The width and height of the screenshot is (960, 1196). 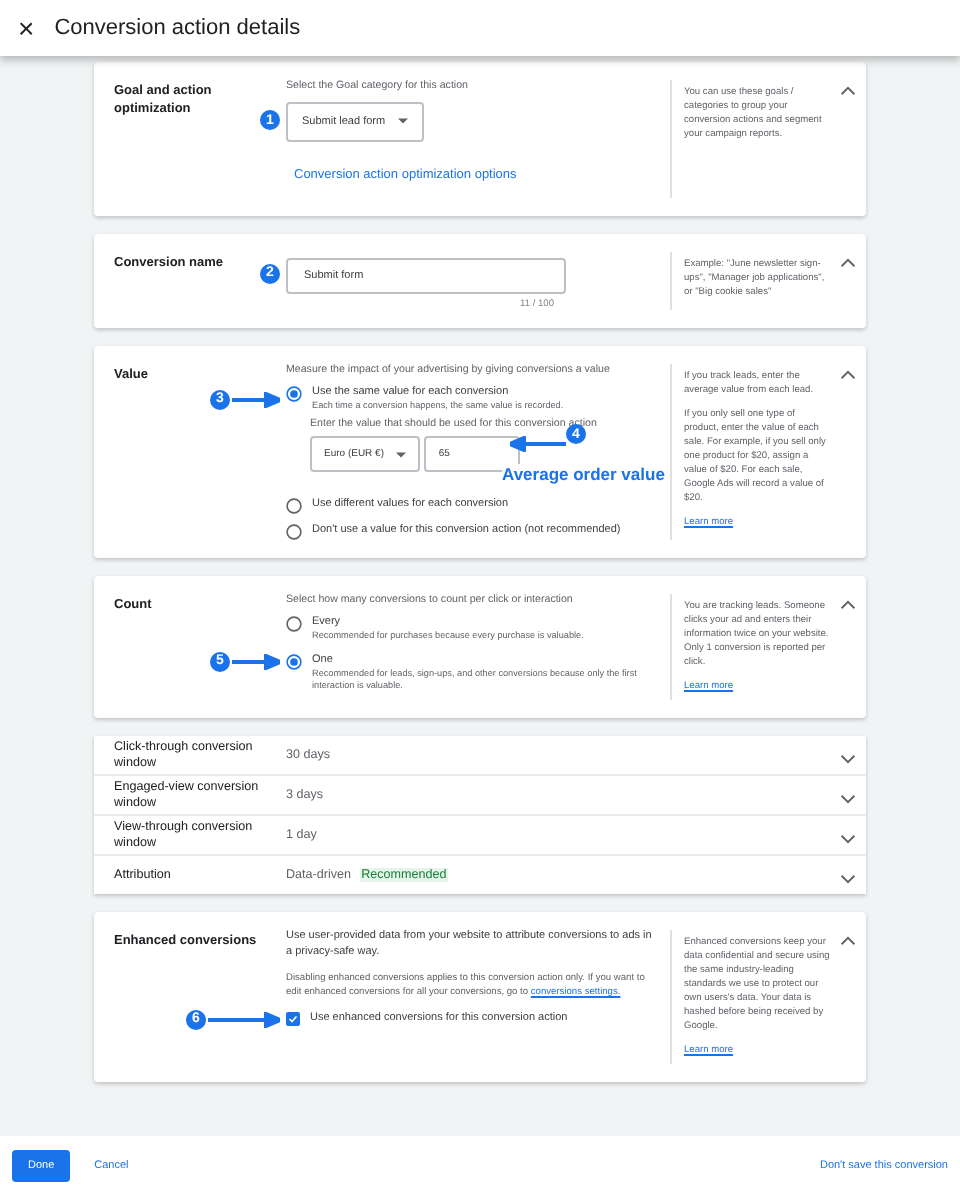 What do you see at coordinates (177, 28) in the screenshot?
I see `window-title: Conversion action details` at bounding box center [177, 28].